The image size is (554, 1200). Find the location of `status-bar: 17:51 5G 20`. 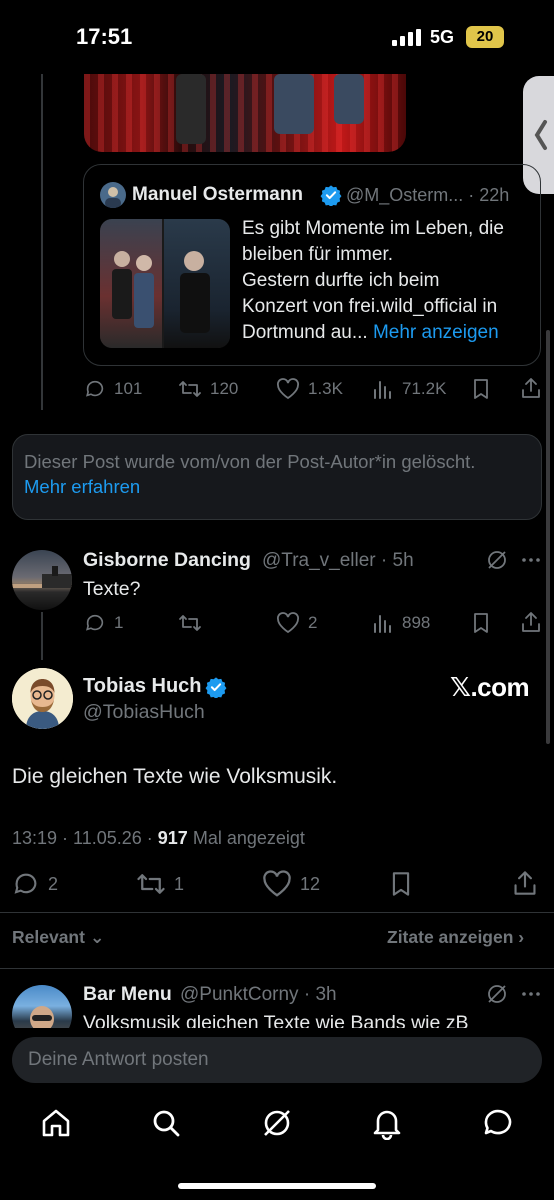

status-bar: 17:51 5G 20 is located at coordinates (277, 38).